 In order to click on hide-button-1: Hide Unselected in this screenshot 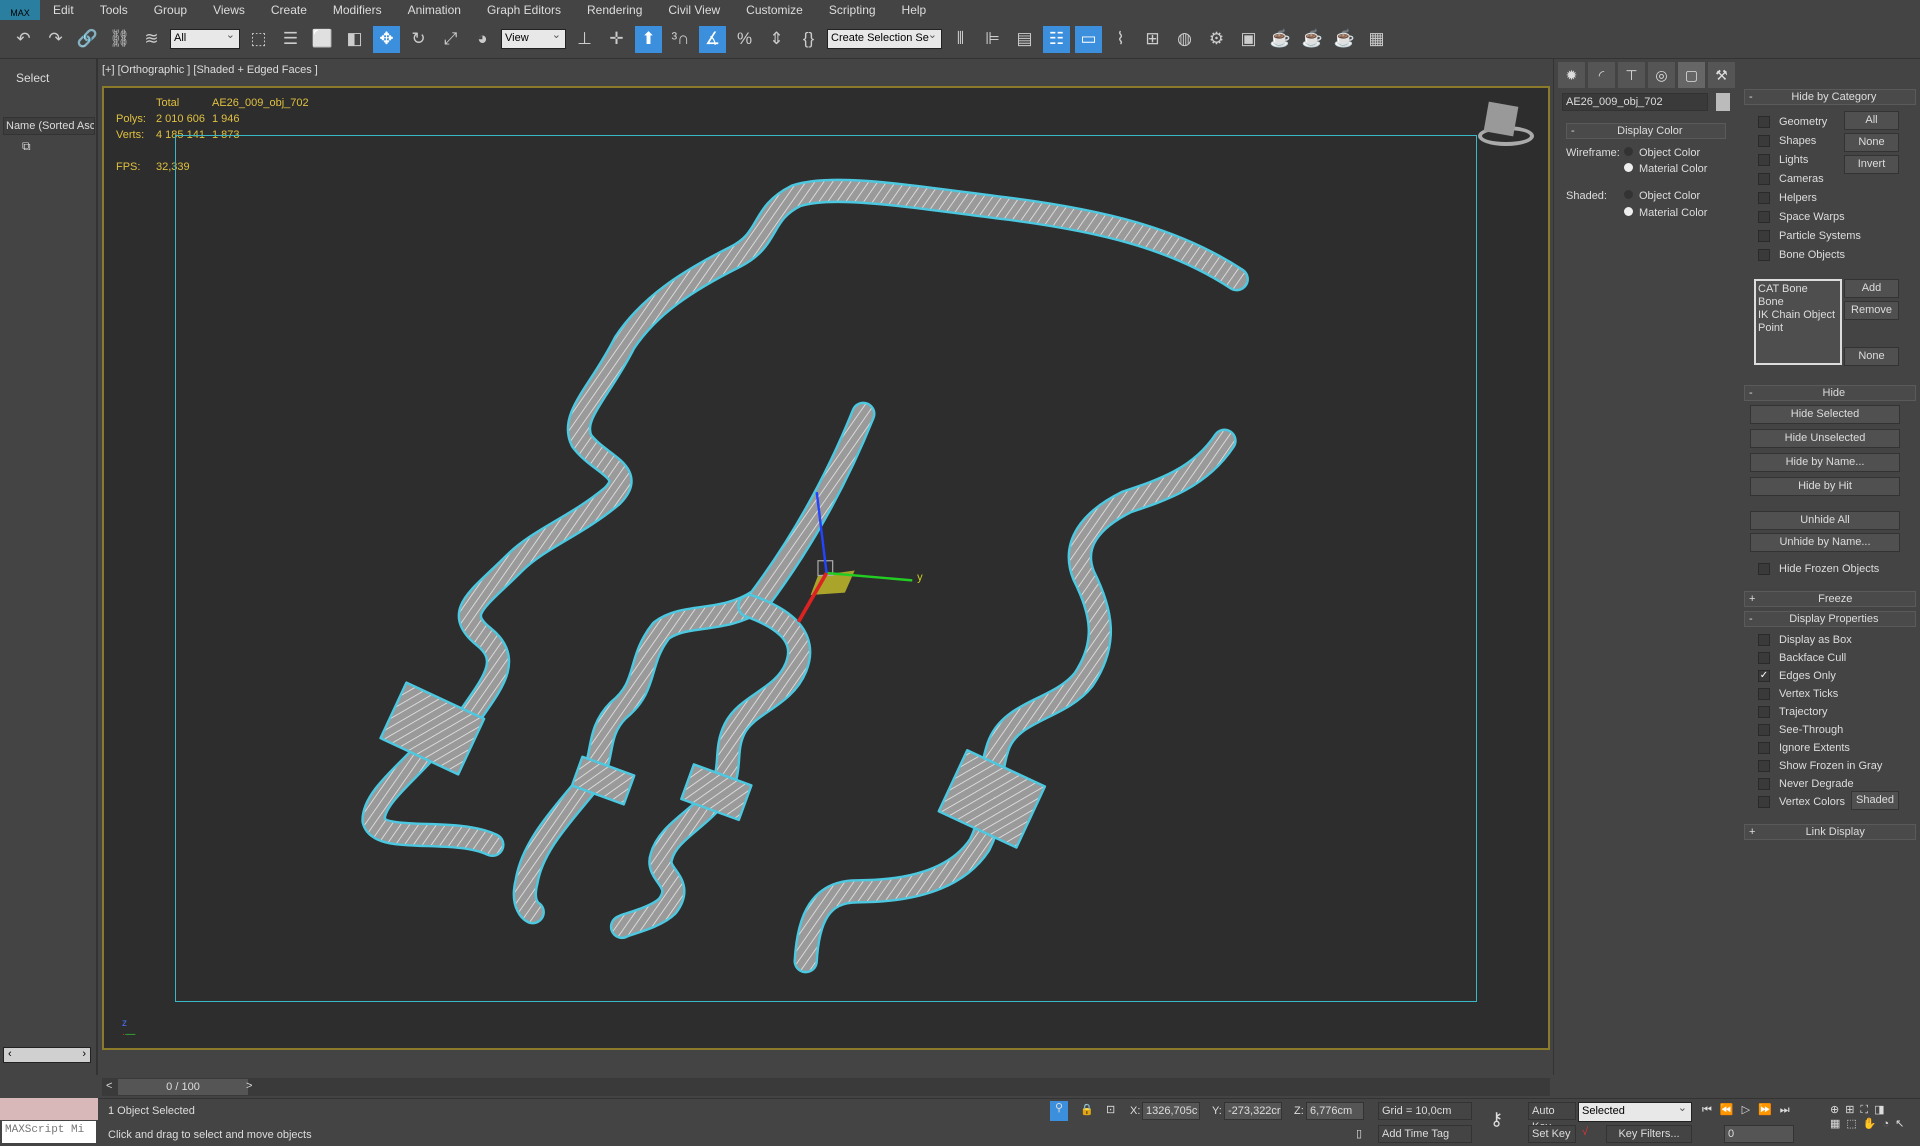, I will do `click(1825, 438)`.